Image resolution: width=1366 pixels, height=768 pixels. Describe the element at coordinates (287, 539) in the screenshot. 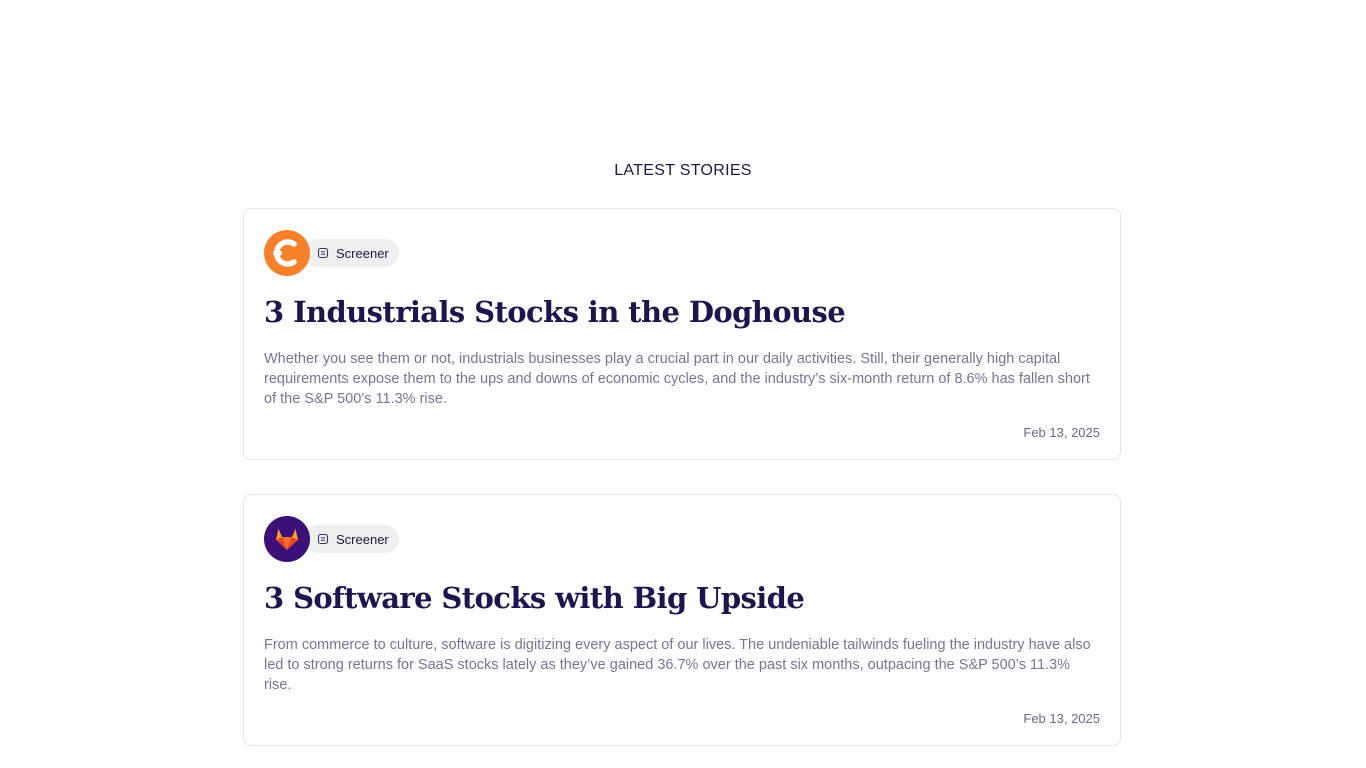

I see `gitlab-fox-logo-icon` at that location.